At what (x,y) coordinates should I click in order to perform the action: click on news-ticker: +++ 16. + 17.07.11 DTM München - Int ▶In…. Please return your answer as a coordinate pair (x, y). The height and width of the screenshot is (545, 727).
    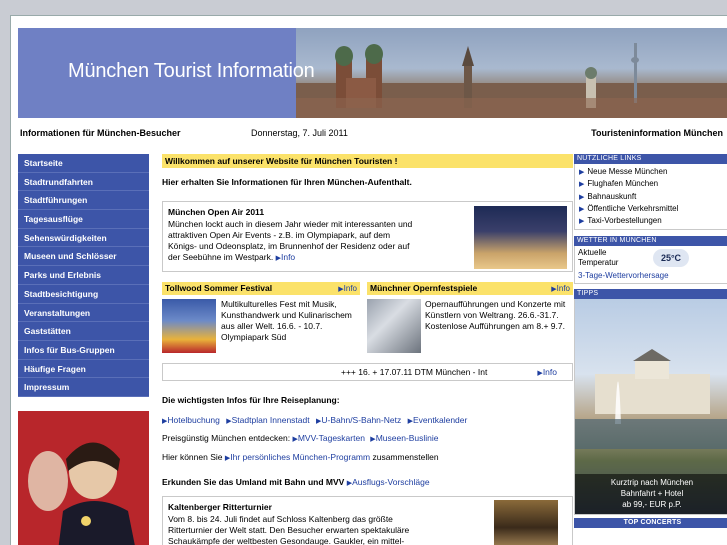
    Looking at the image, I should click on (367, 372).